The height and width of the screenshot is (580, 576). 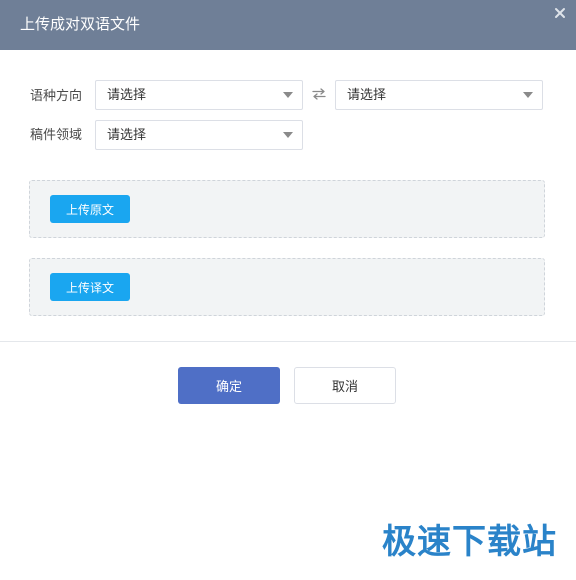 I want to click on confirm-button: 确定, so click(x=229, y=385).